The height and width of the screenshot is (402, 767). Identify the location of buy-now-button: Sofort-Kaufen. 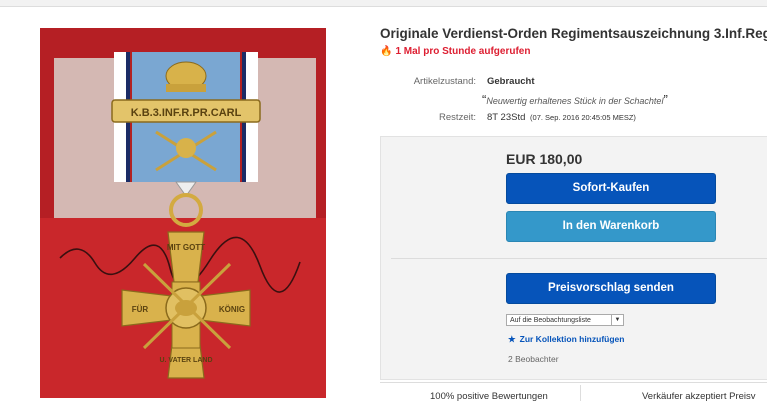
(611, 188).